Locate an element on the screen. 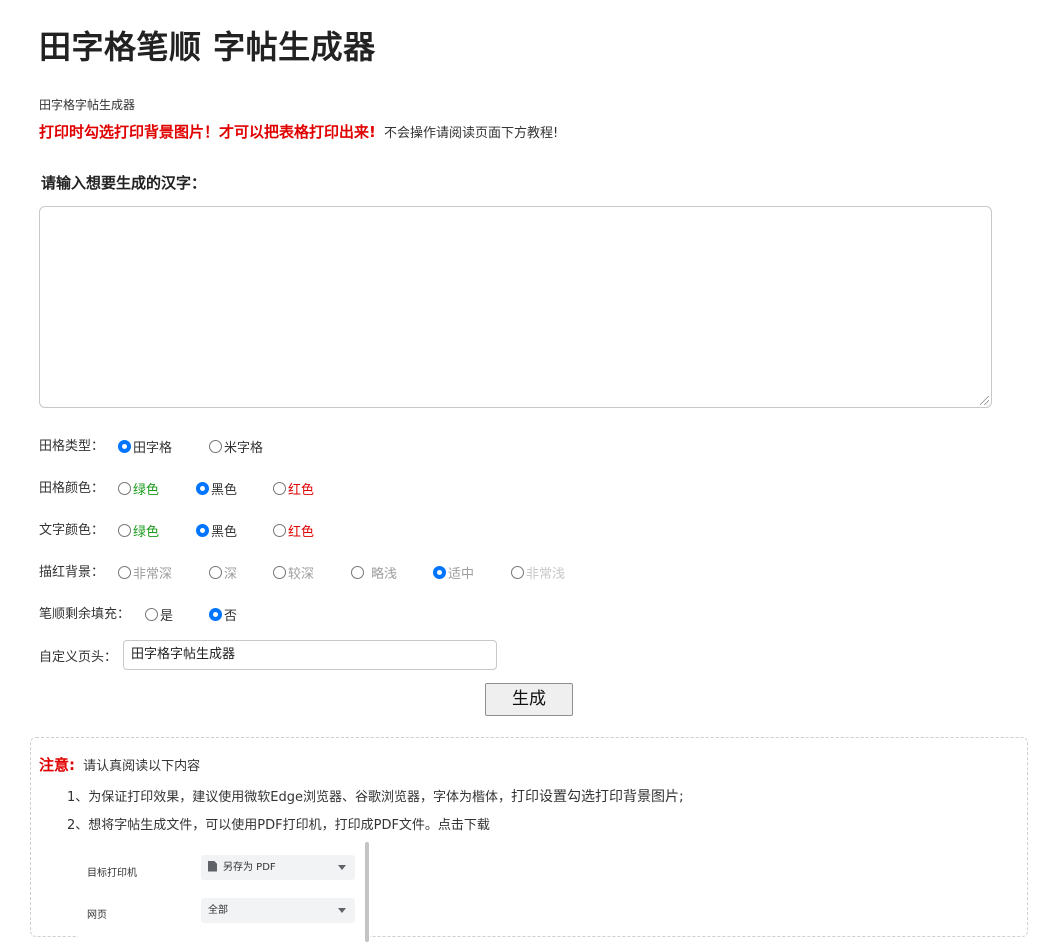  trace-bg-option-medium: 适中 is located at coordinates (453, 572).